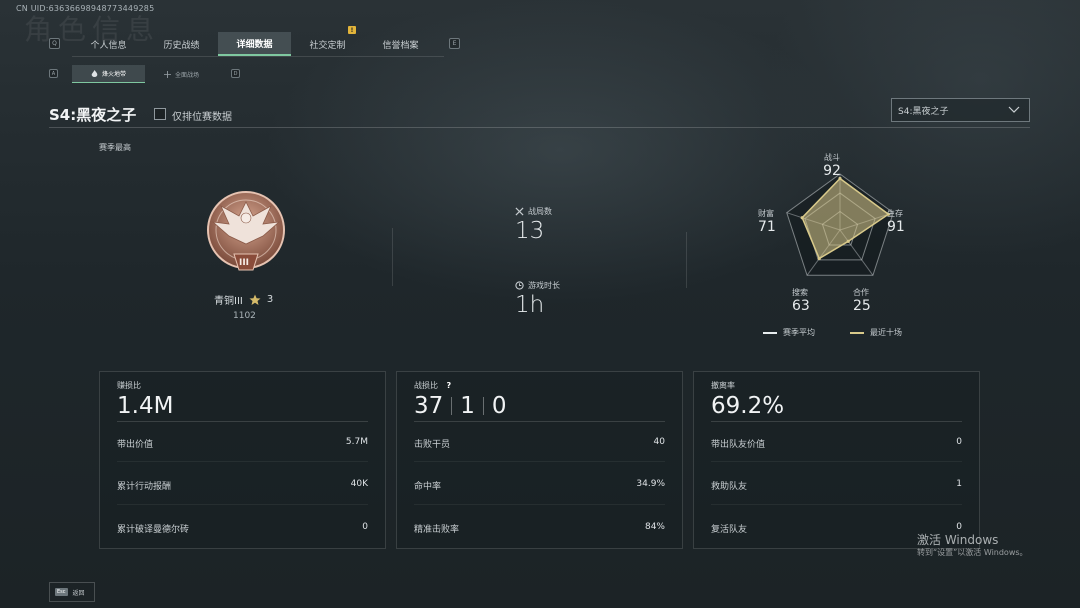  Describe the element at coordinates (54, 43) in the screenshot. I see `tab-left-key-hint: Q` at that location.